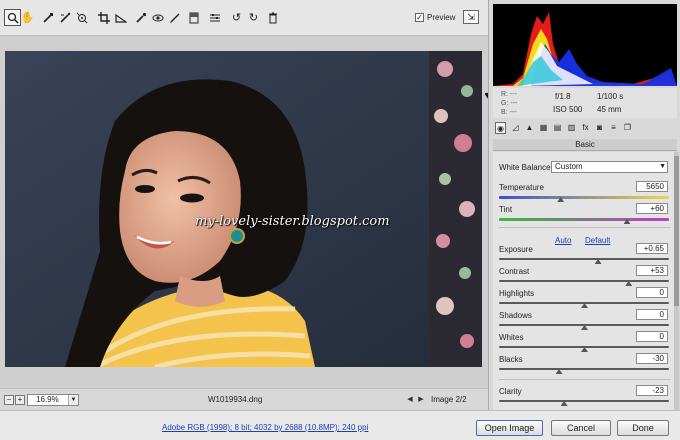  Describe the element at coordinates (584, 197) in the screenshot. I see `temperature-slider-track` at that location.